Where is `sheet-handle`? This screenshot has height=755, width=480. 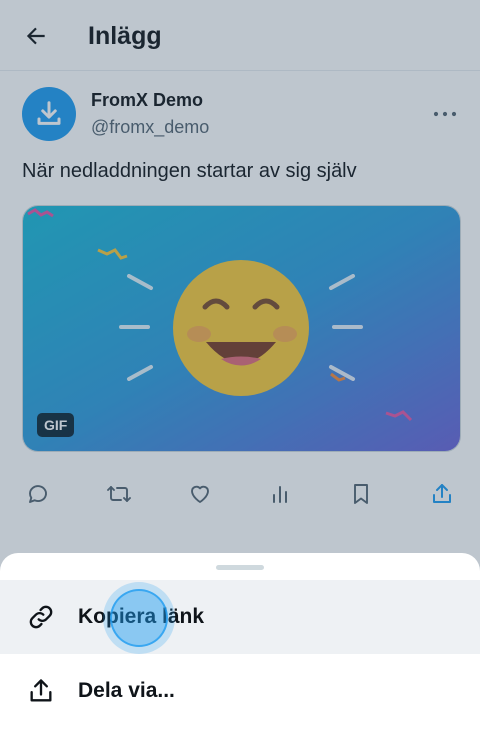 sheet-handle is located at coordinates (240, 567).